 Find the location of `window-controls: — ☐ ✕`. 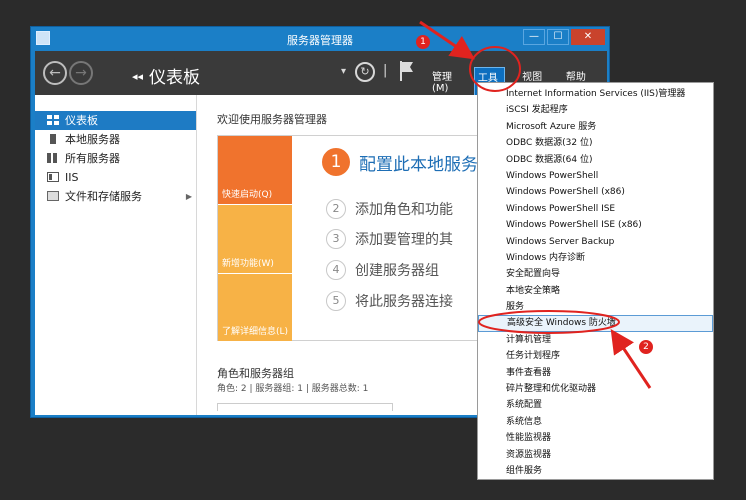

window-controls: — ☐ ✕ is located at coordinates (563, 37).